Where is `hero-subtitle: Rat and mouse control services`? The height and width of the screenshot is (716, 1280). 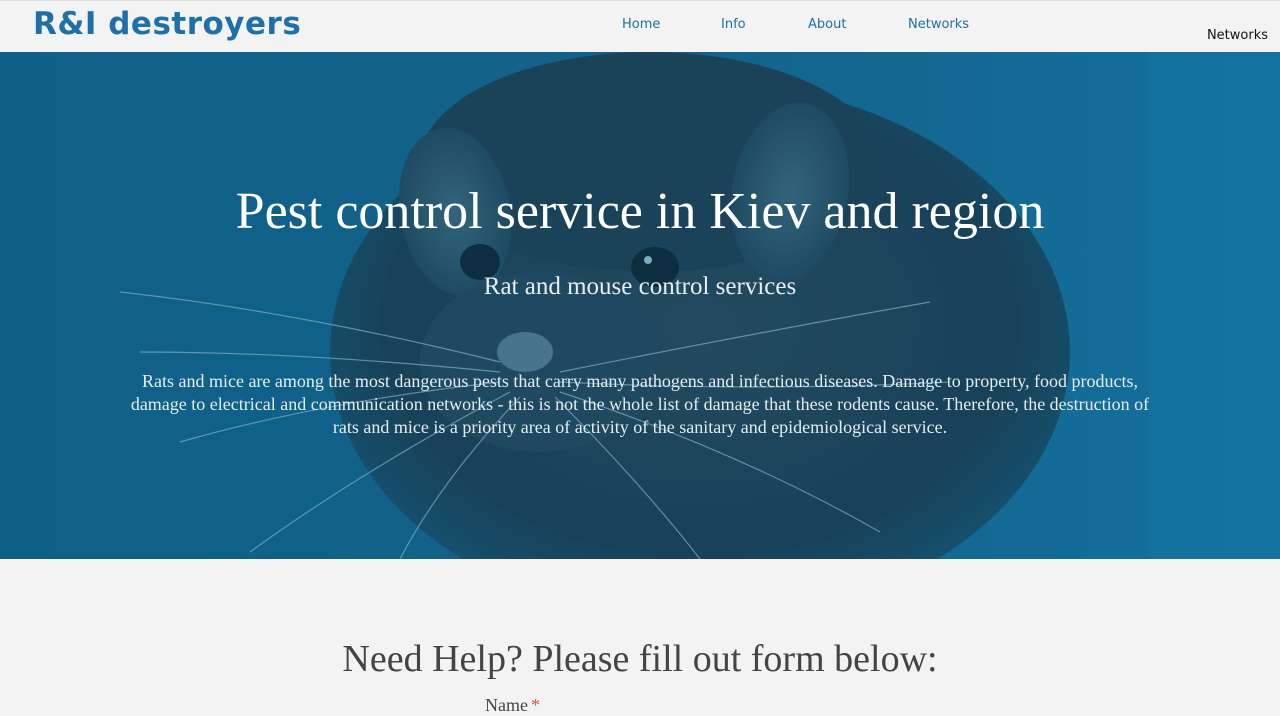 hero-subtitle: Rat and mouse control services is located at coordinates (640, 286).